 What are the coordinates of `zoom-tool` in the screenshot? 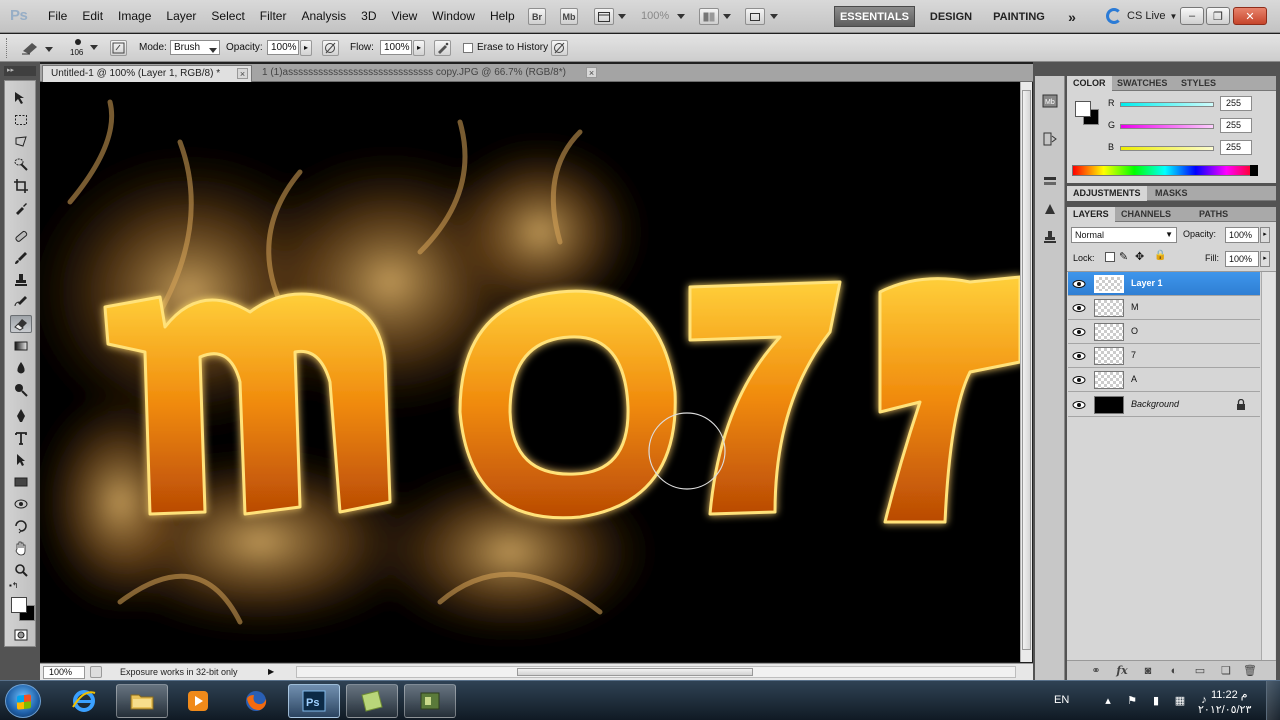 It's located at (21, 570).